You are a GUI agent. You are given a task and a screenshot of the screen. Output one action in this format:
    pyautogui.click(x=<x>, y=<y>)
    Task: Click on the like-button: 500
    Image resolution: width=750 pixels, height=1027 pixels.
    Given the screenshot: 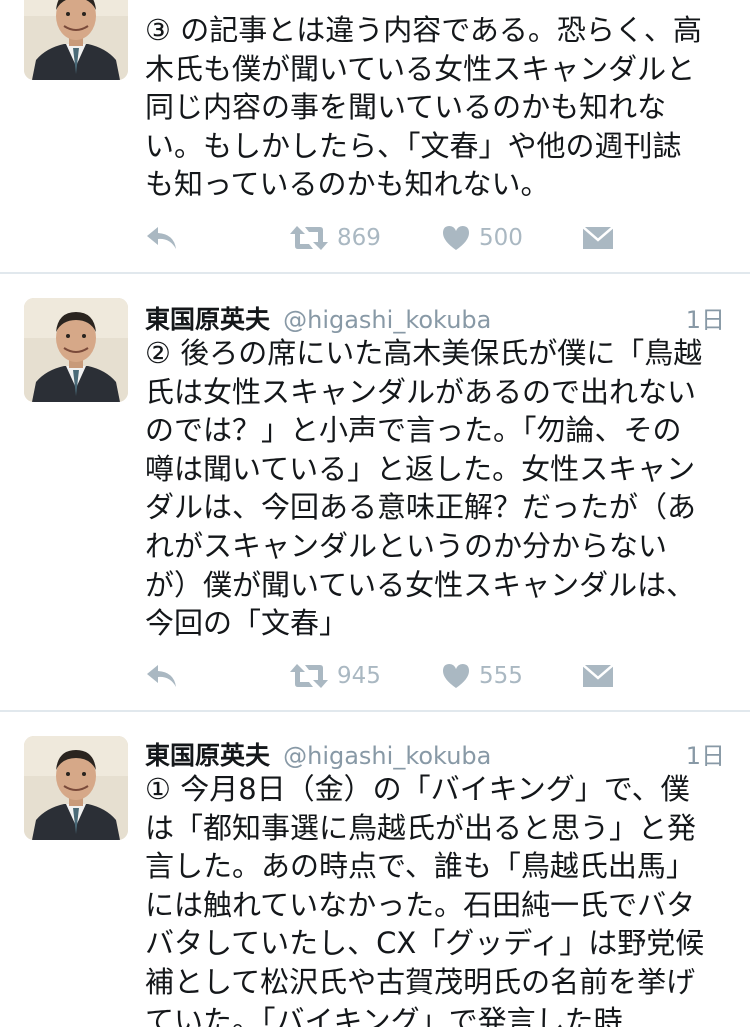 What is the action you would take?
    pyautogui.click(x=482, y=238)
    